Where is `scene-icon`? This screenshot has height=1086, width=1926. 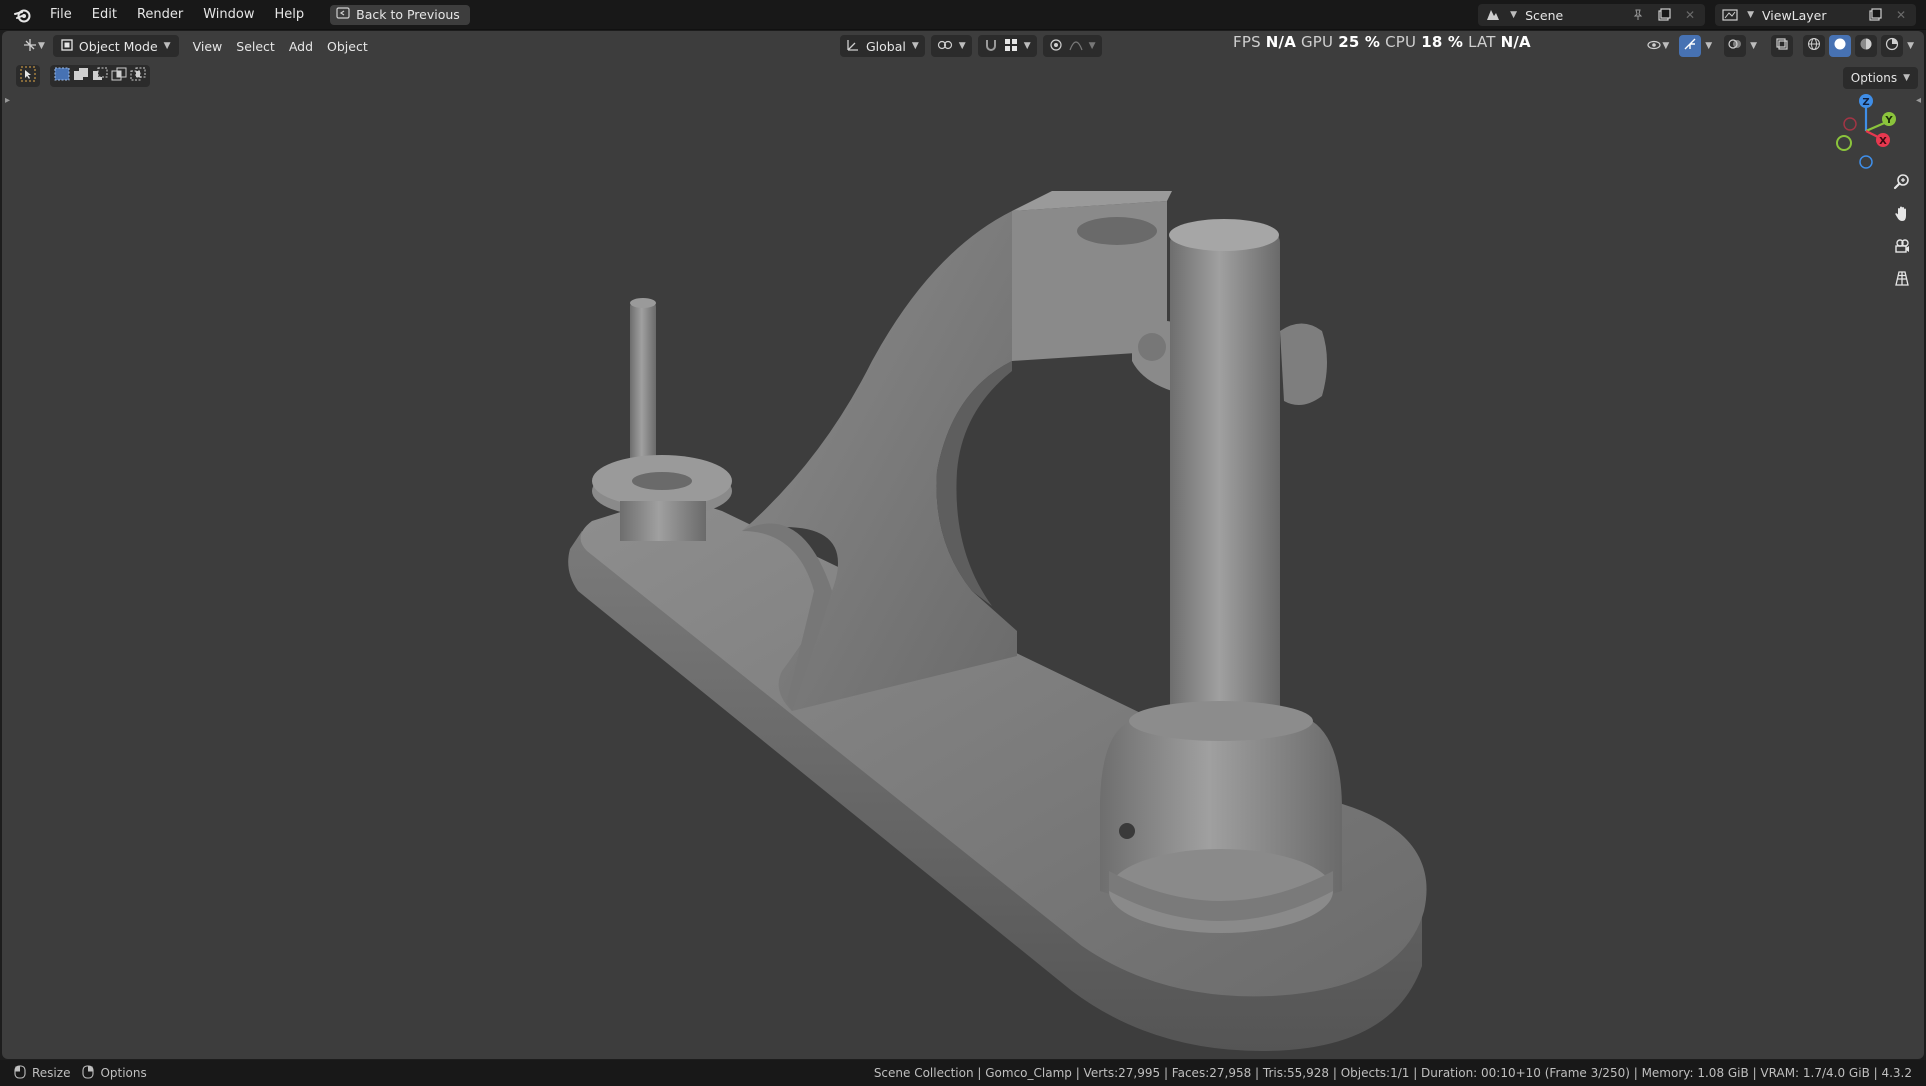
scene-icon is located at coordinates (1493, 15).